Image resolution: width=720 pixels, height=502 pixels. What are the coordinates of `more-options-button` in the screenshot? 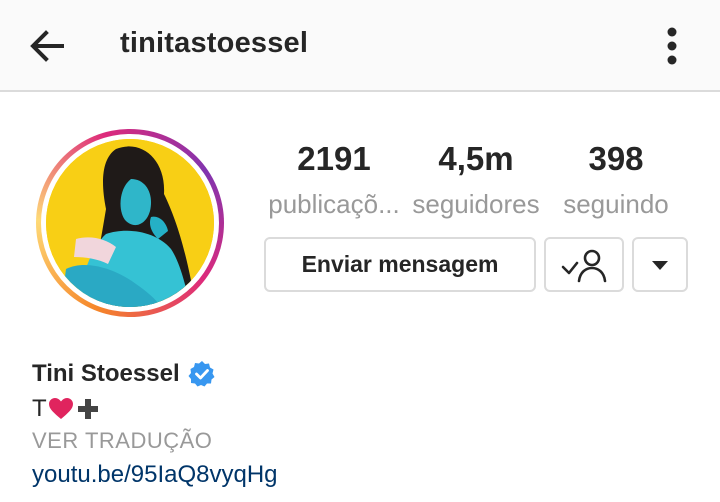 It's located at (672, 46).